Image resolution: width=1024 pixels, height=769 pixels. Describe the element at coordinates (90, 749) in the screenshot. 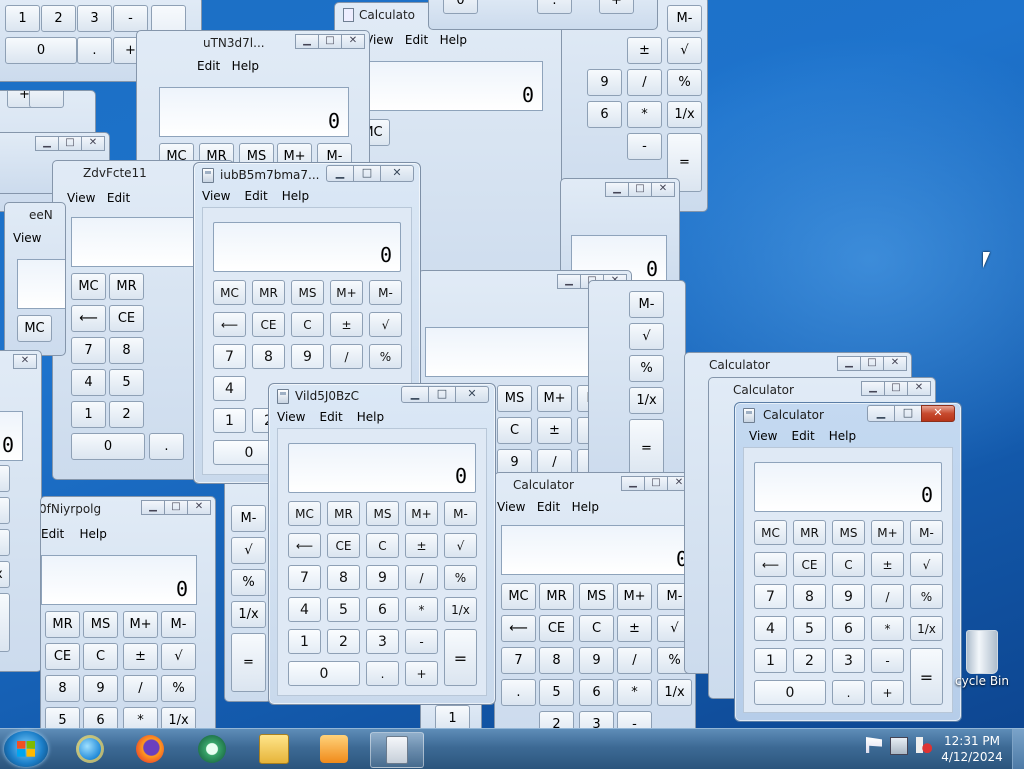

I see `taskbar-ie` at that location.